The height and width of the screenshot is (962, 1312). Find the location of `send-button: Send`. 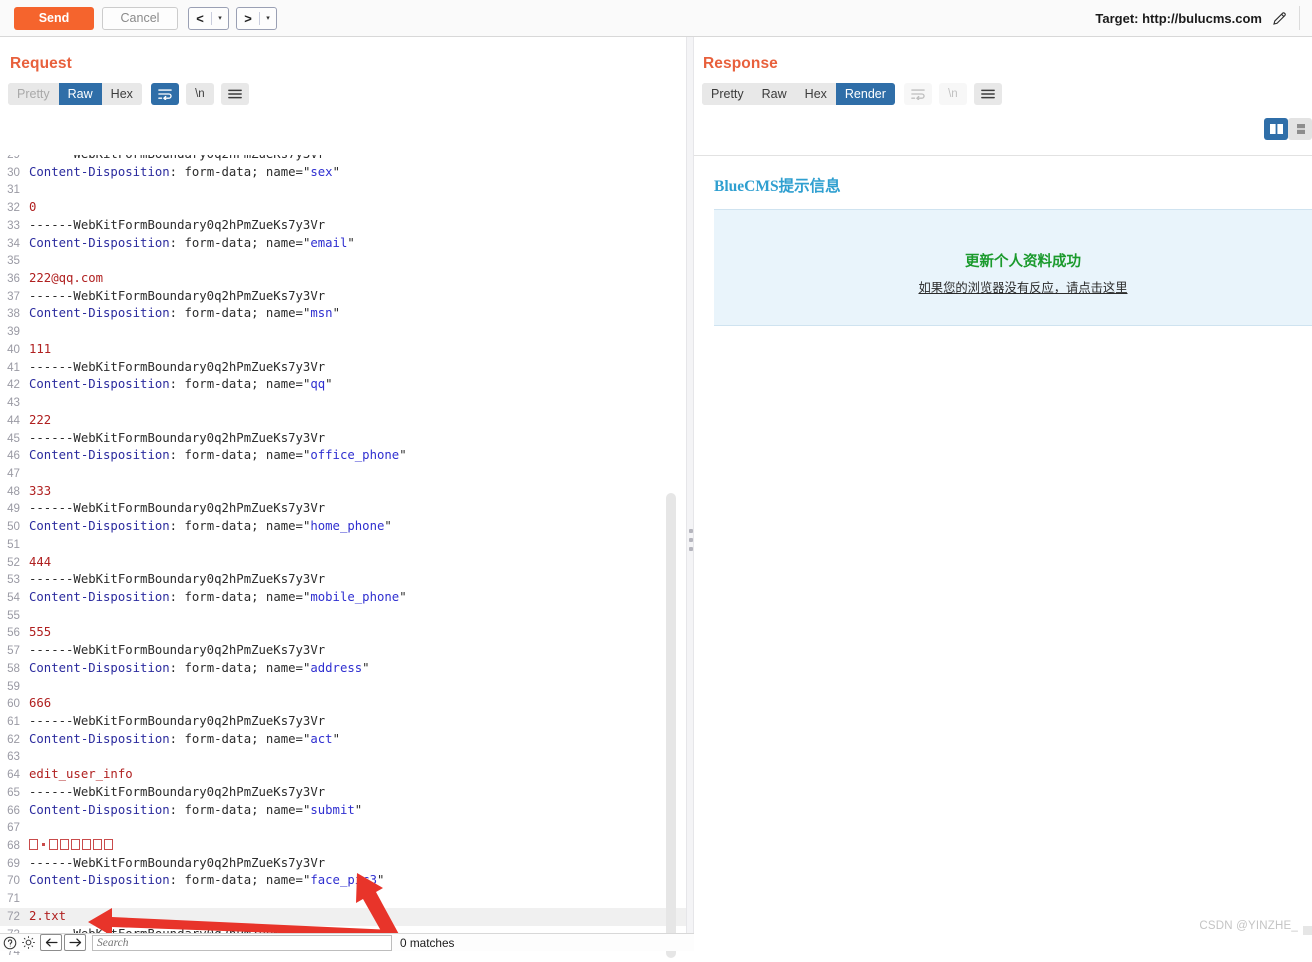

send-button: Send is located at coordinates (54, 18).